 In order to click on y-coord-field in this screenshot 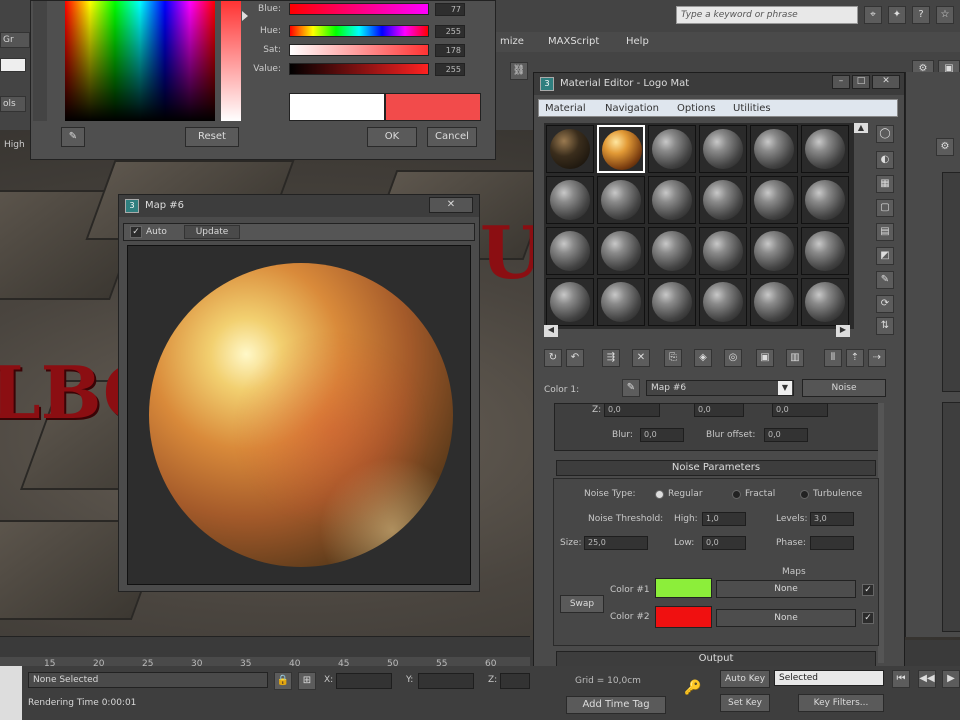, I will do `click(446, 681)`.